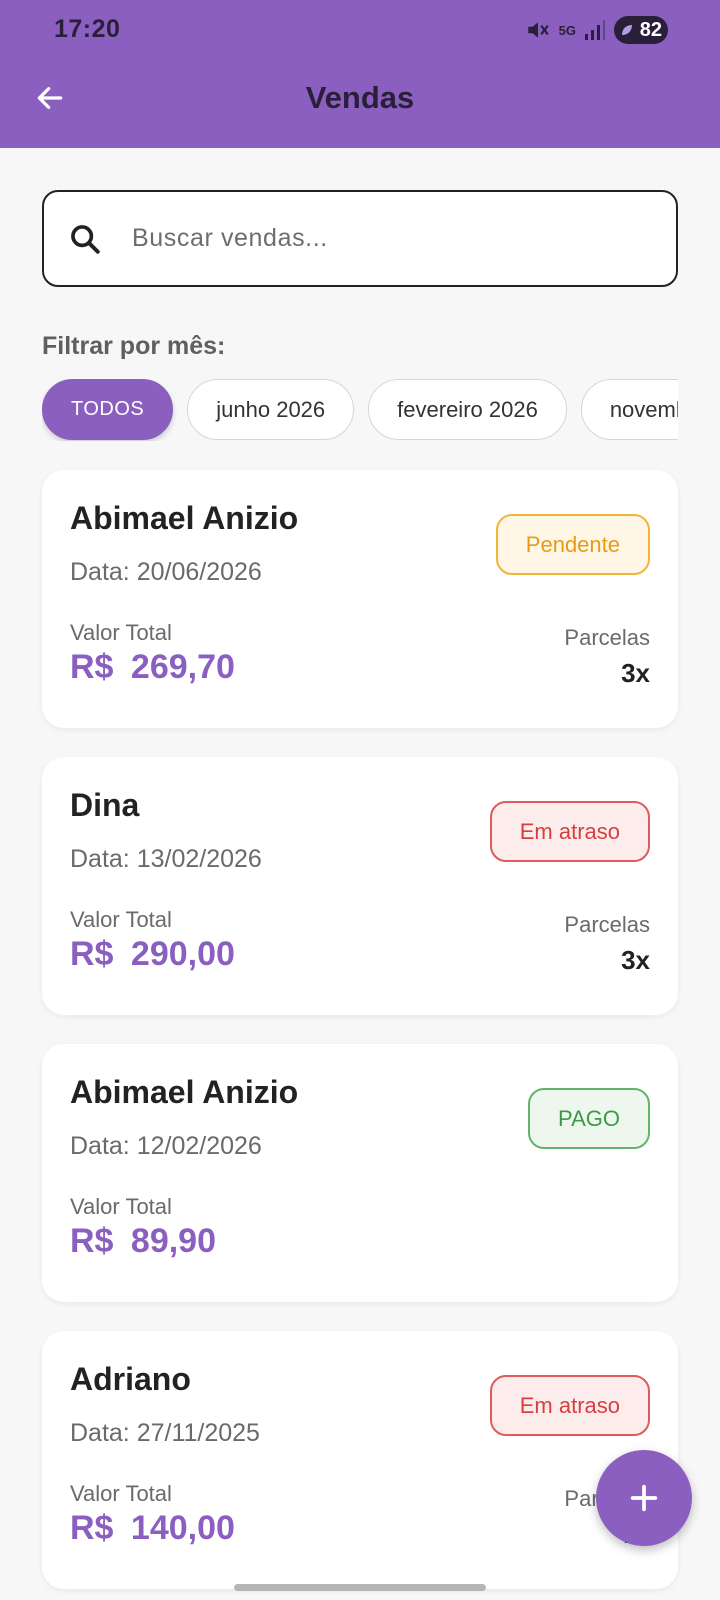 Image resolution: width=720 pixels, height=1600 pixels. I want to click on network-label: 5G, so click(567, 30).